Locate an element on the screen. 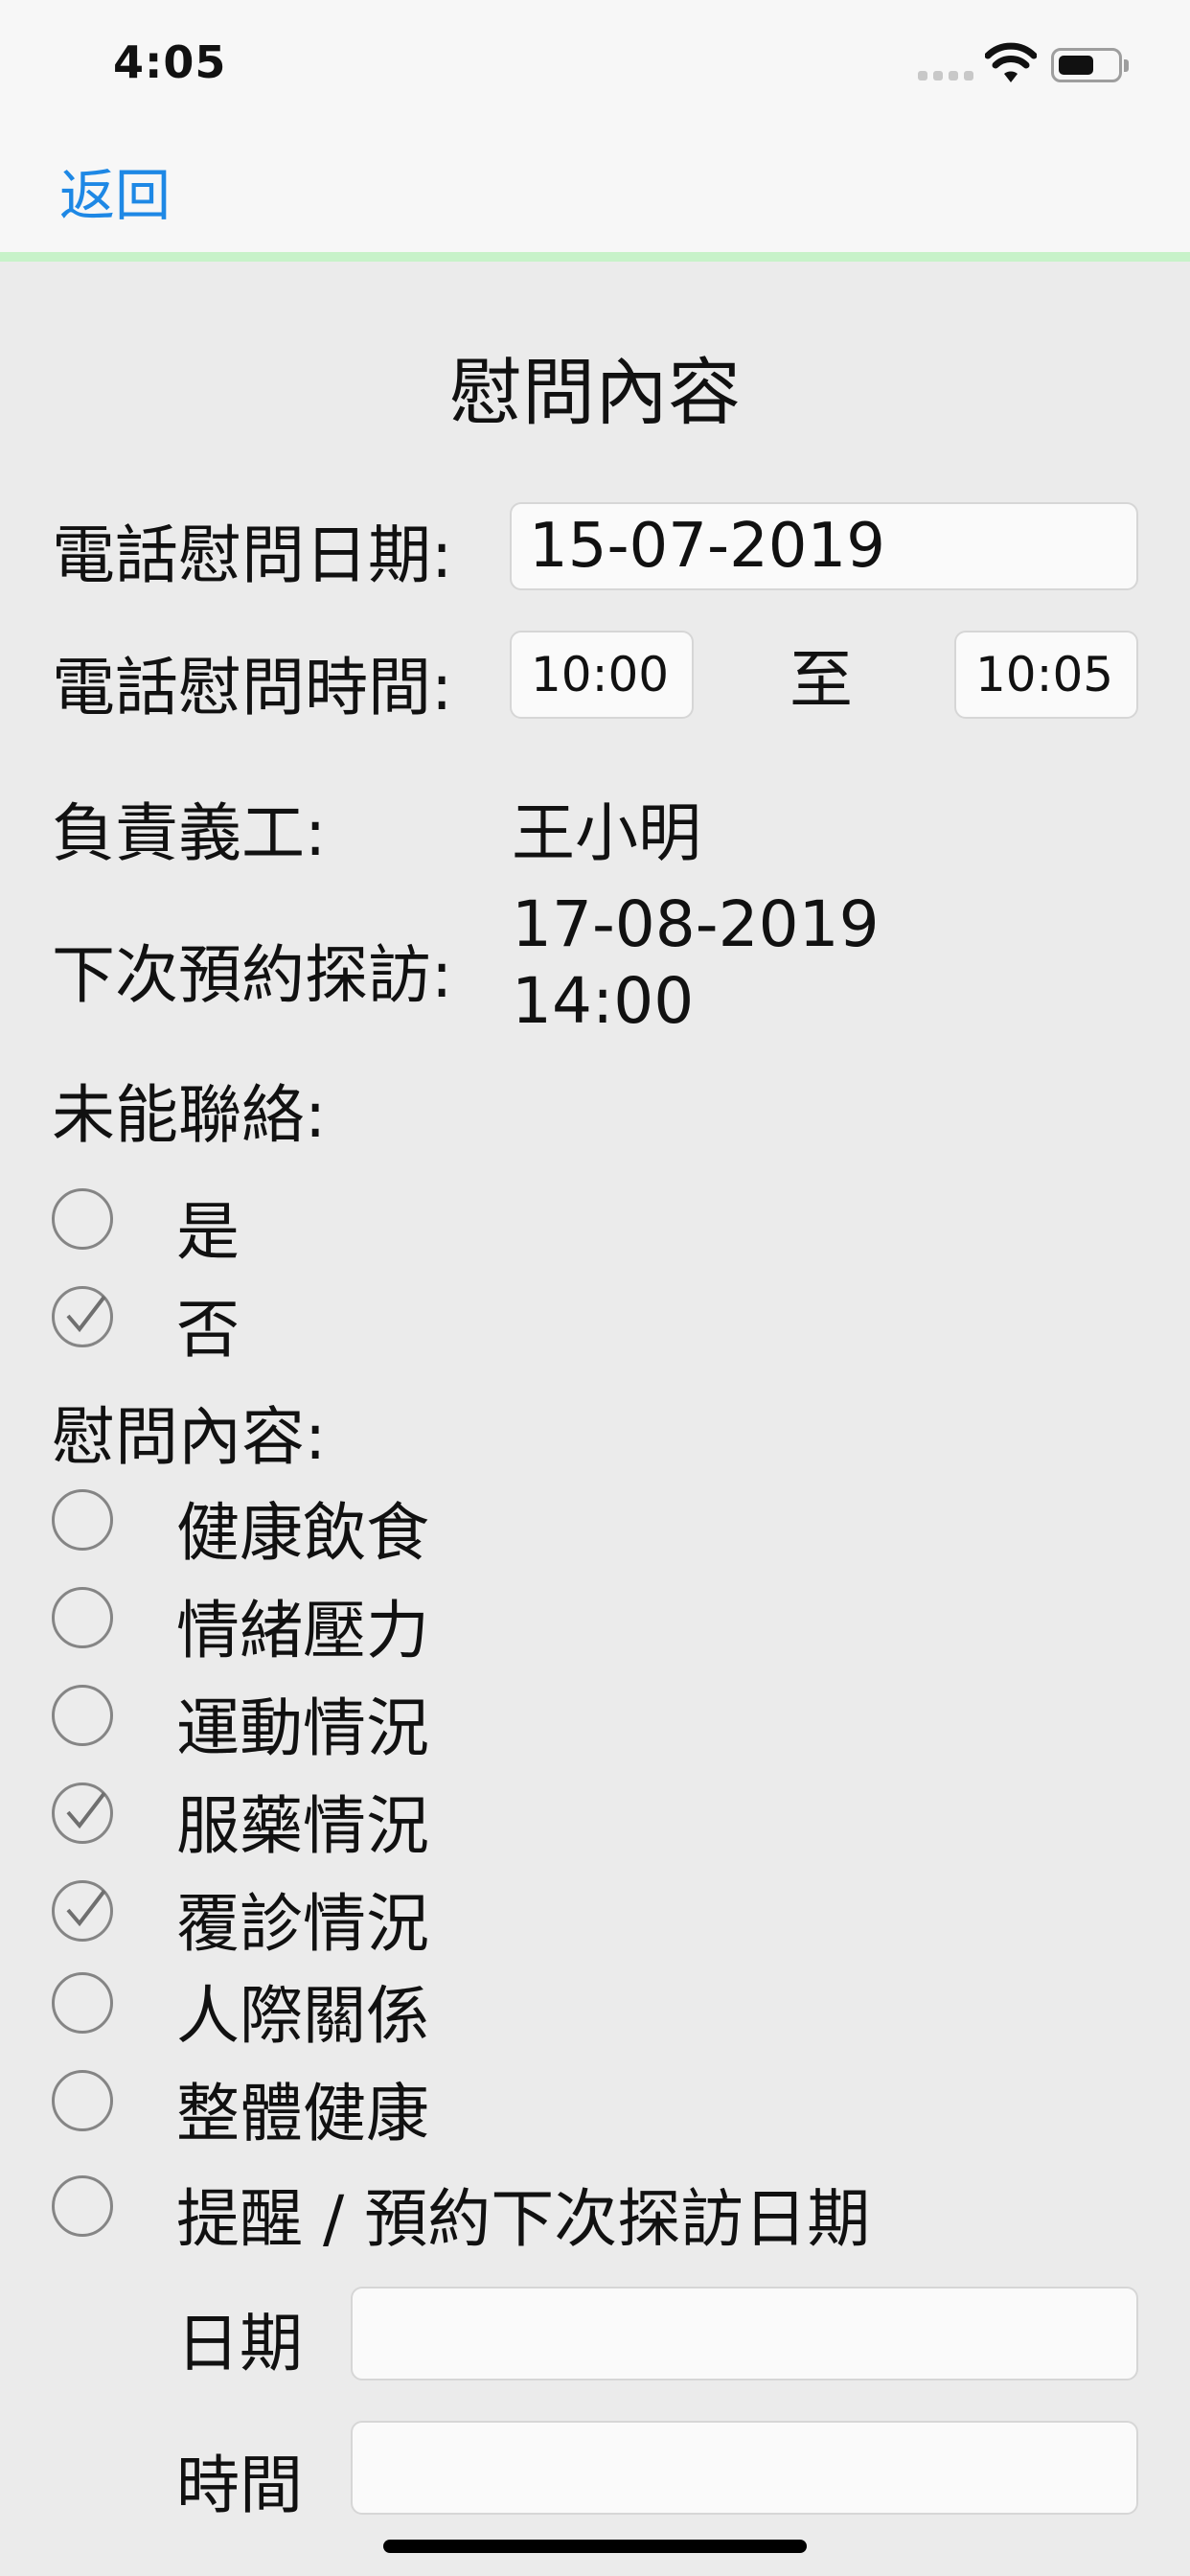 The width and height of the screenshot is (1190, 2576). call-date-field: 15-07-2019 is located at coordinates (824, 546).